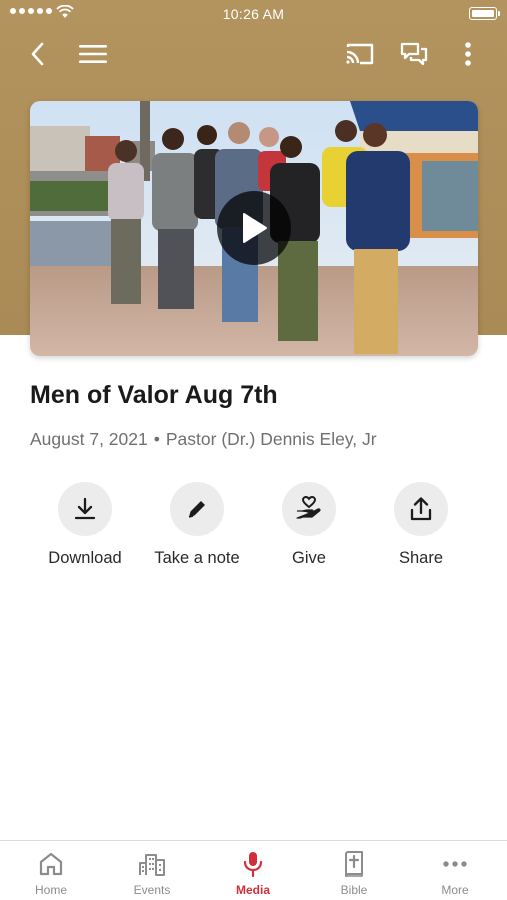 This screenshot has height=900, width=507. I want to click on chat-bubbles-icon, so click(414, 54).